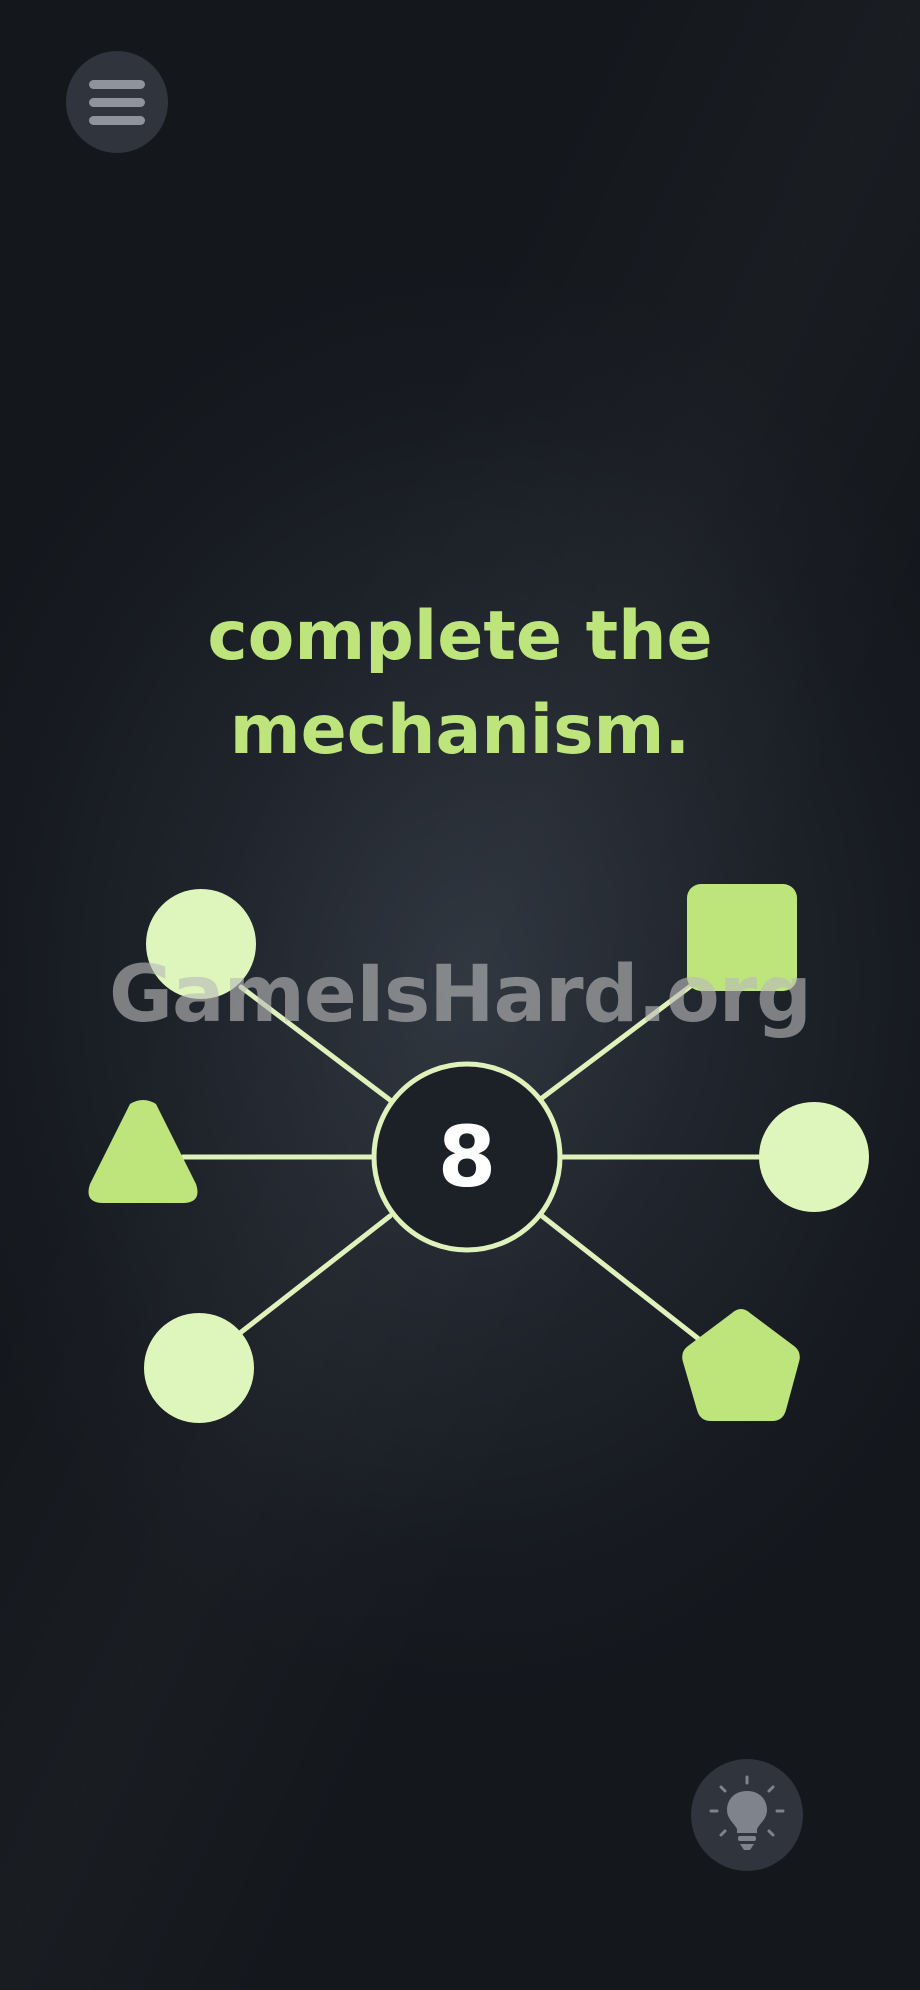  I want to click on lightbulb-icon, so click(747, 1812).